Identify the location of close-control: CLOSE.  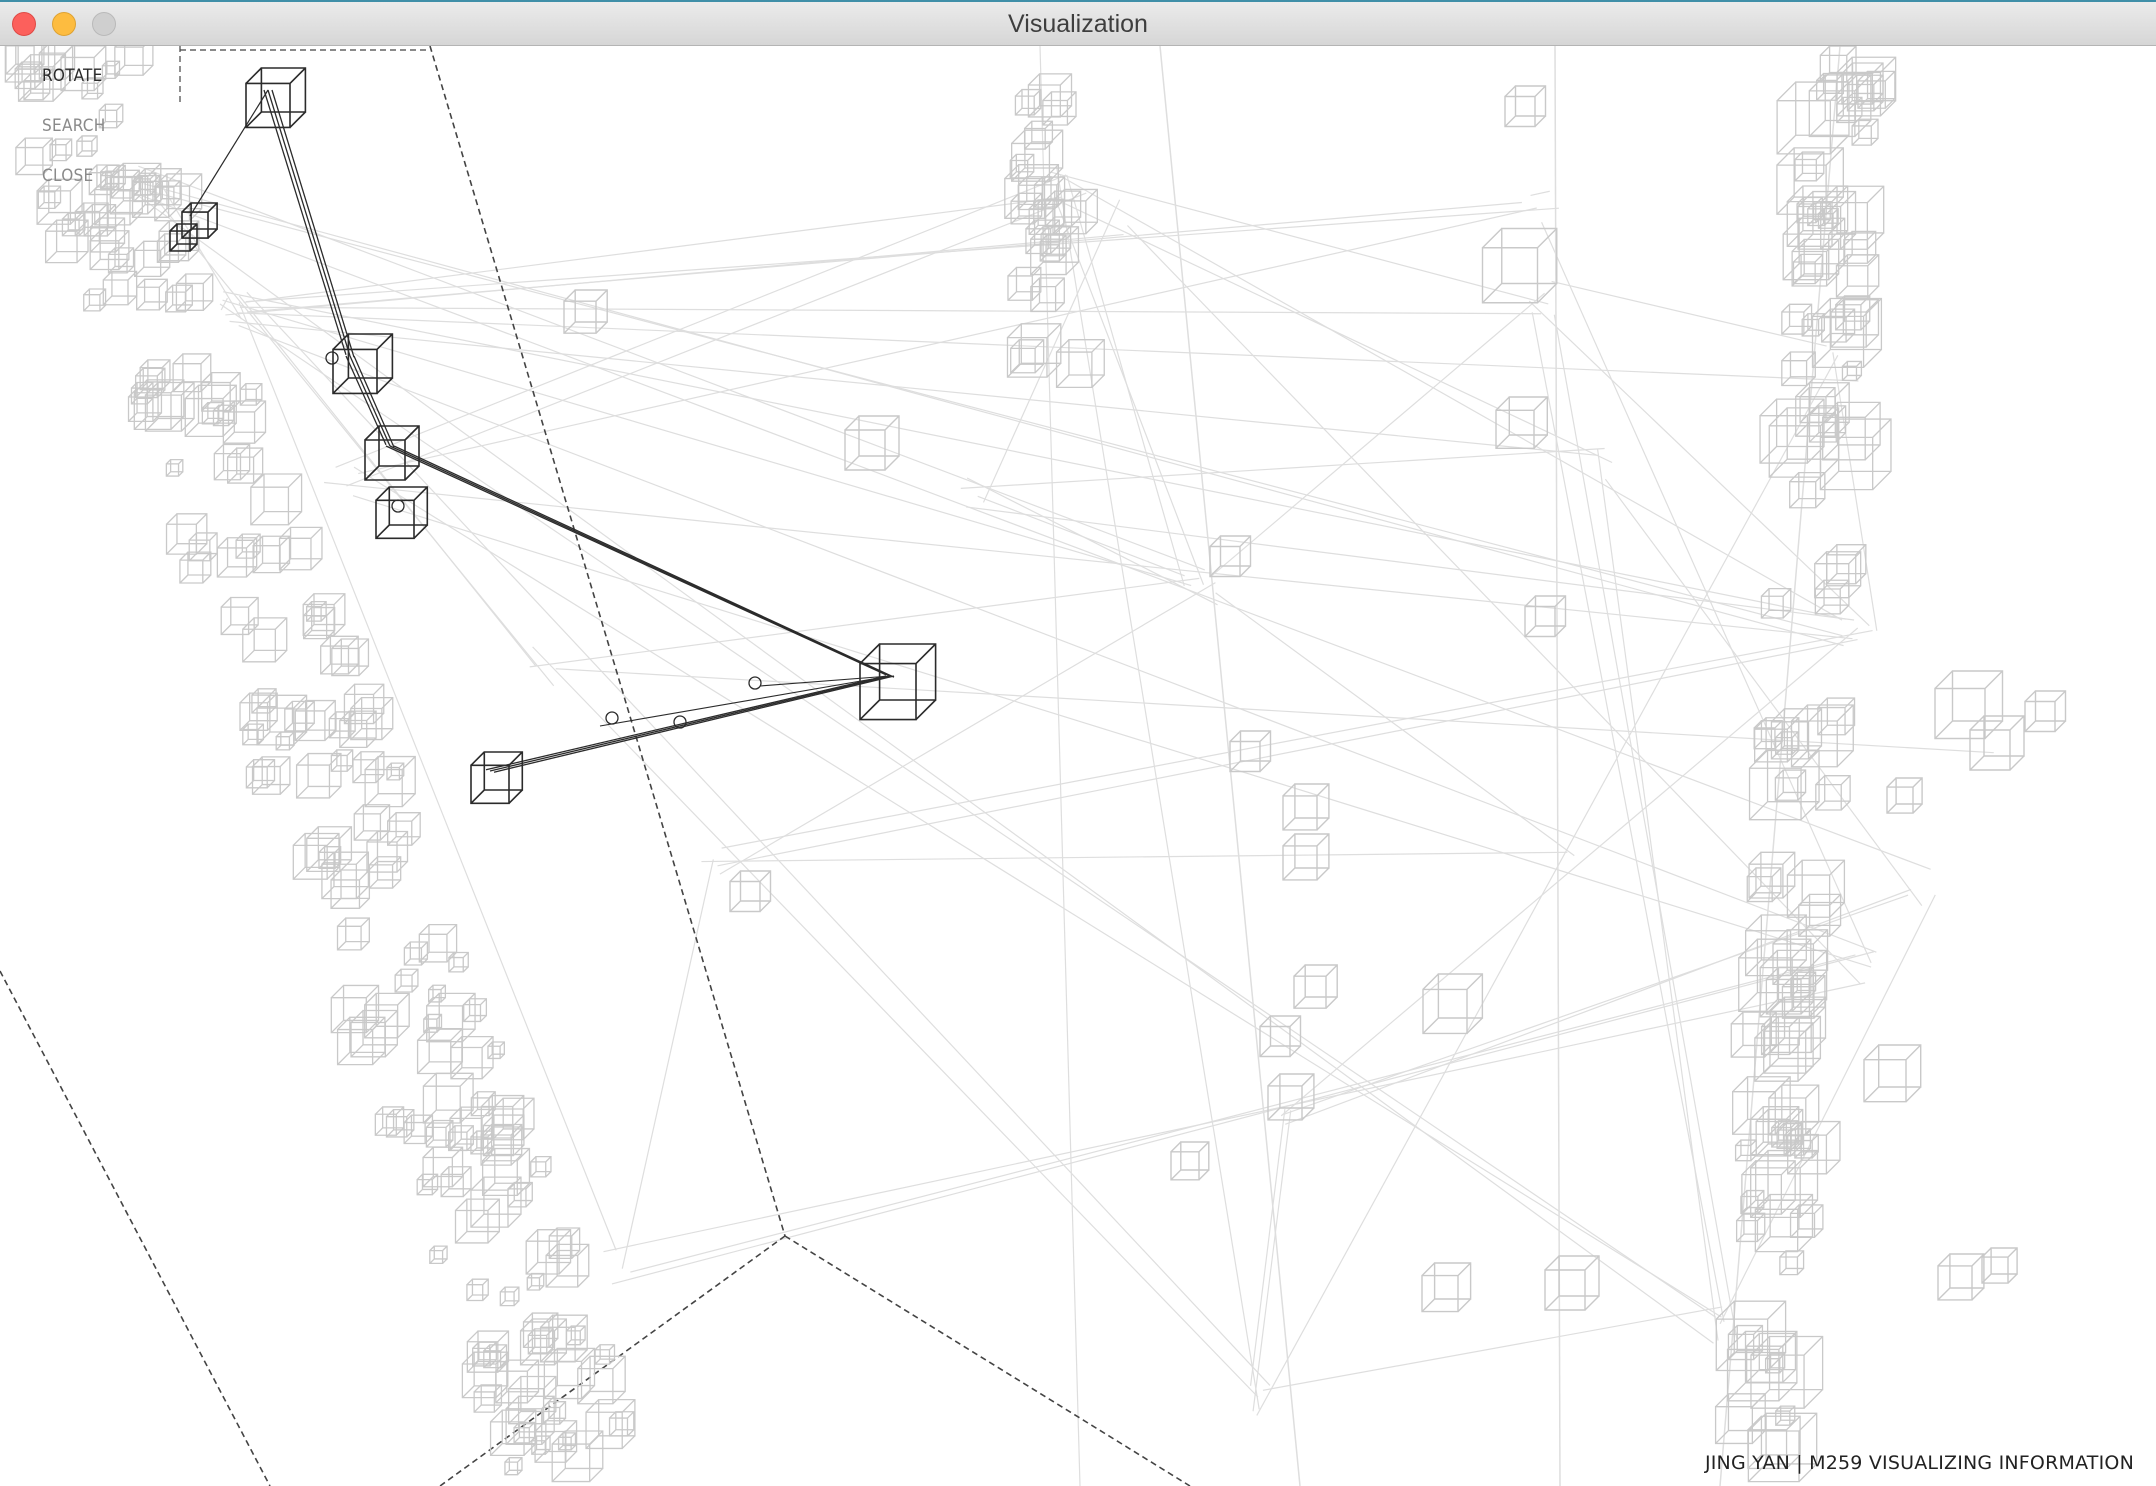
(68, 176).